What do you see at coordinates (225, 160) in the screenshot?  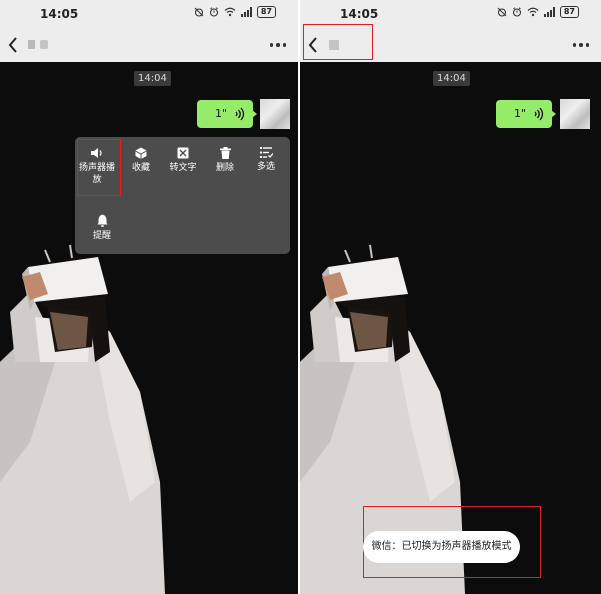 I see `menu-item-delete: 删除` at bounding box center [225, 160].